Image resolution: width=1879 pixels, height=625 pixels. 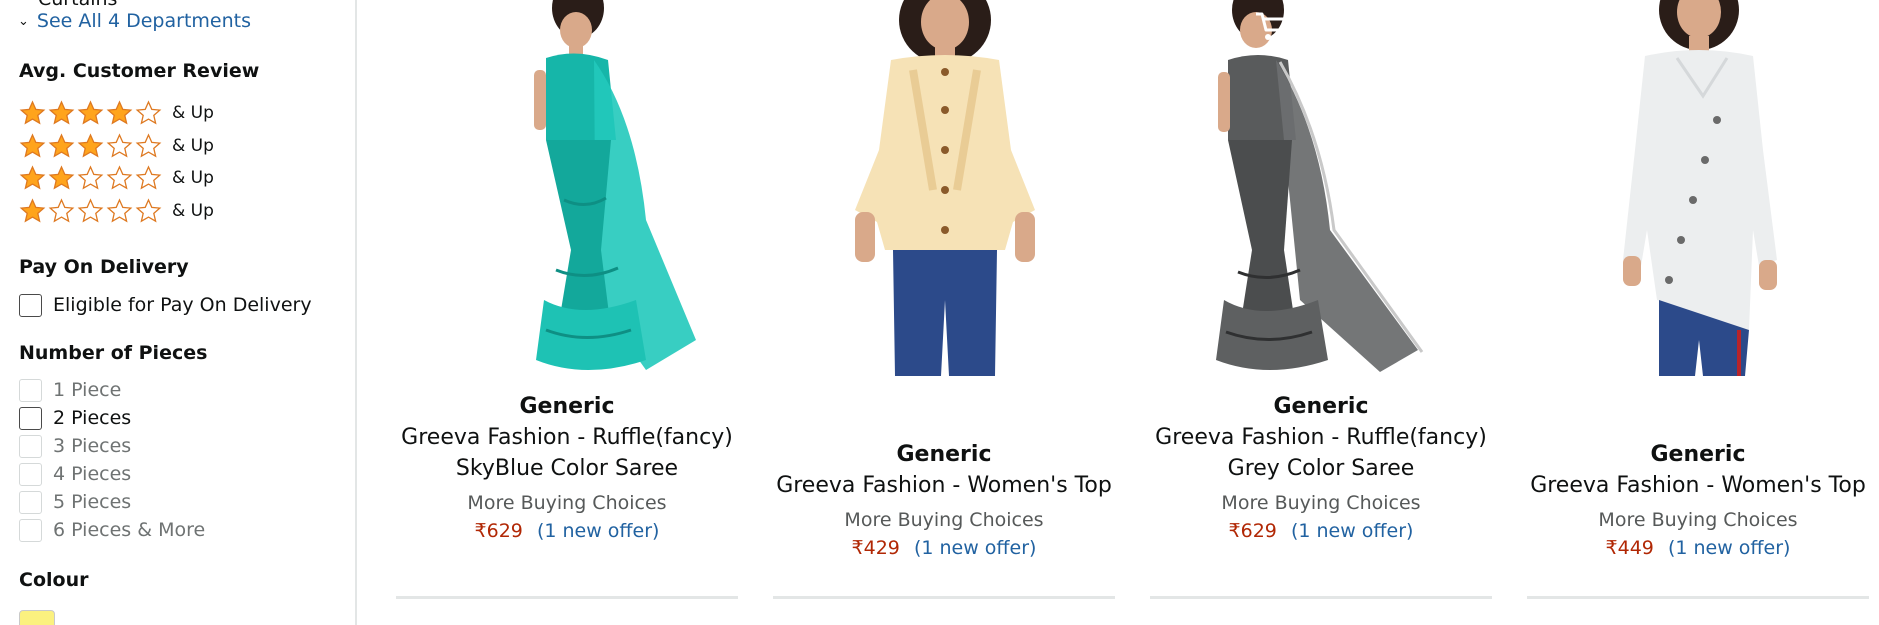 I want to click on colour-heading: Colour, so click(x=54, y=580).